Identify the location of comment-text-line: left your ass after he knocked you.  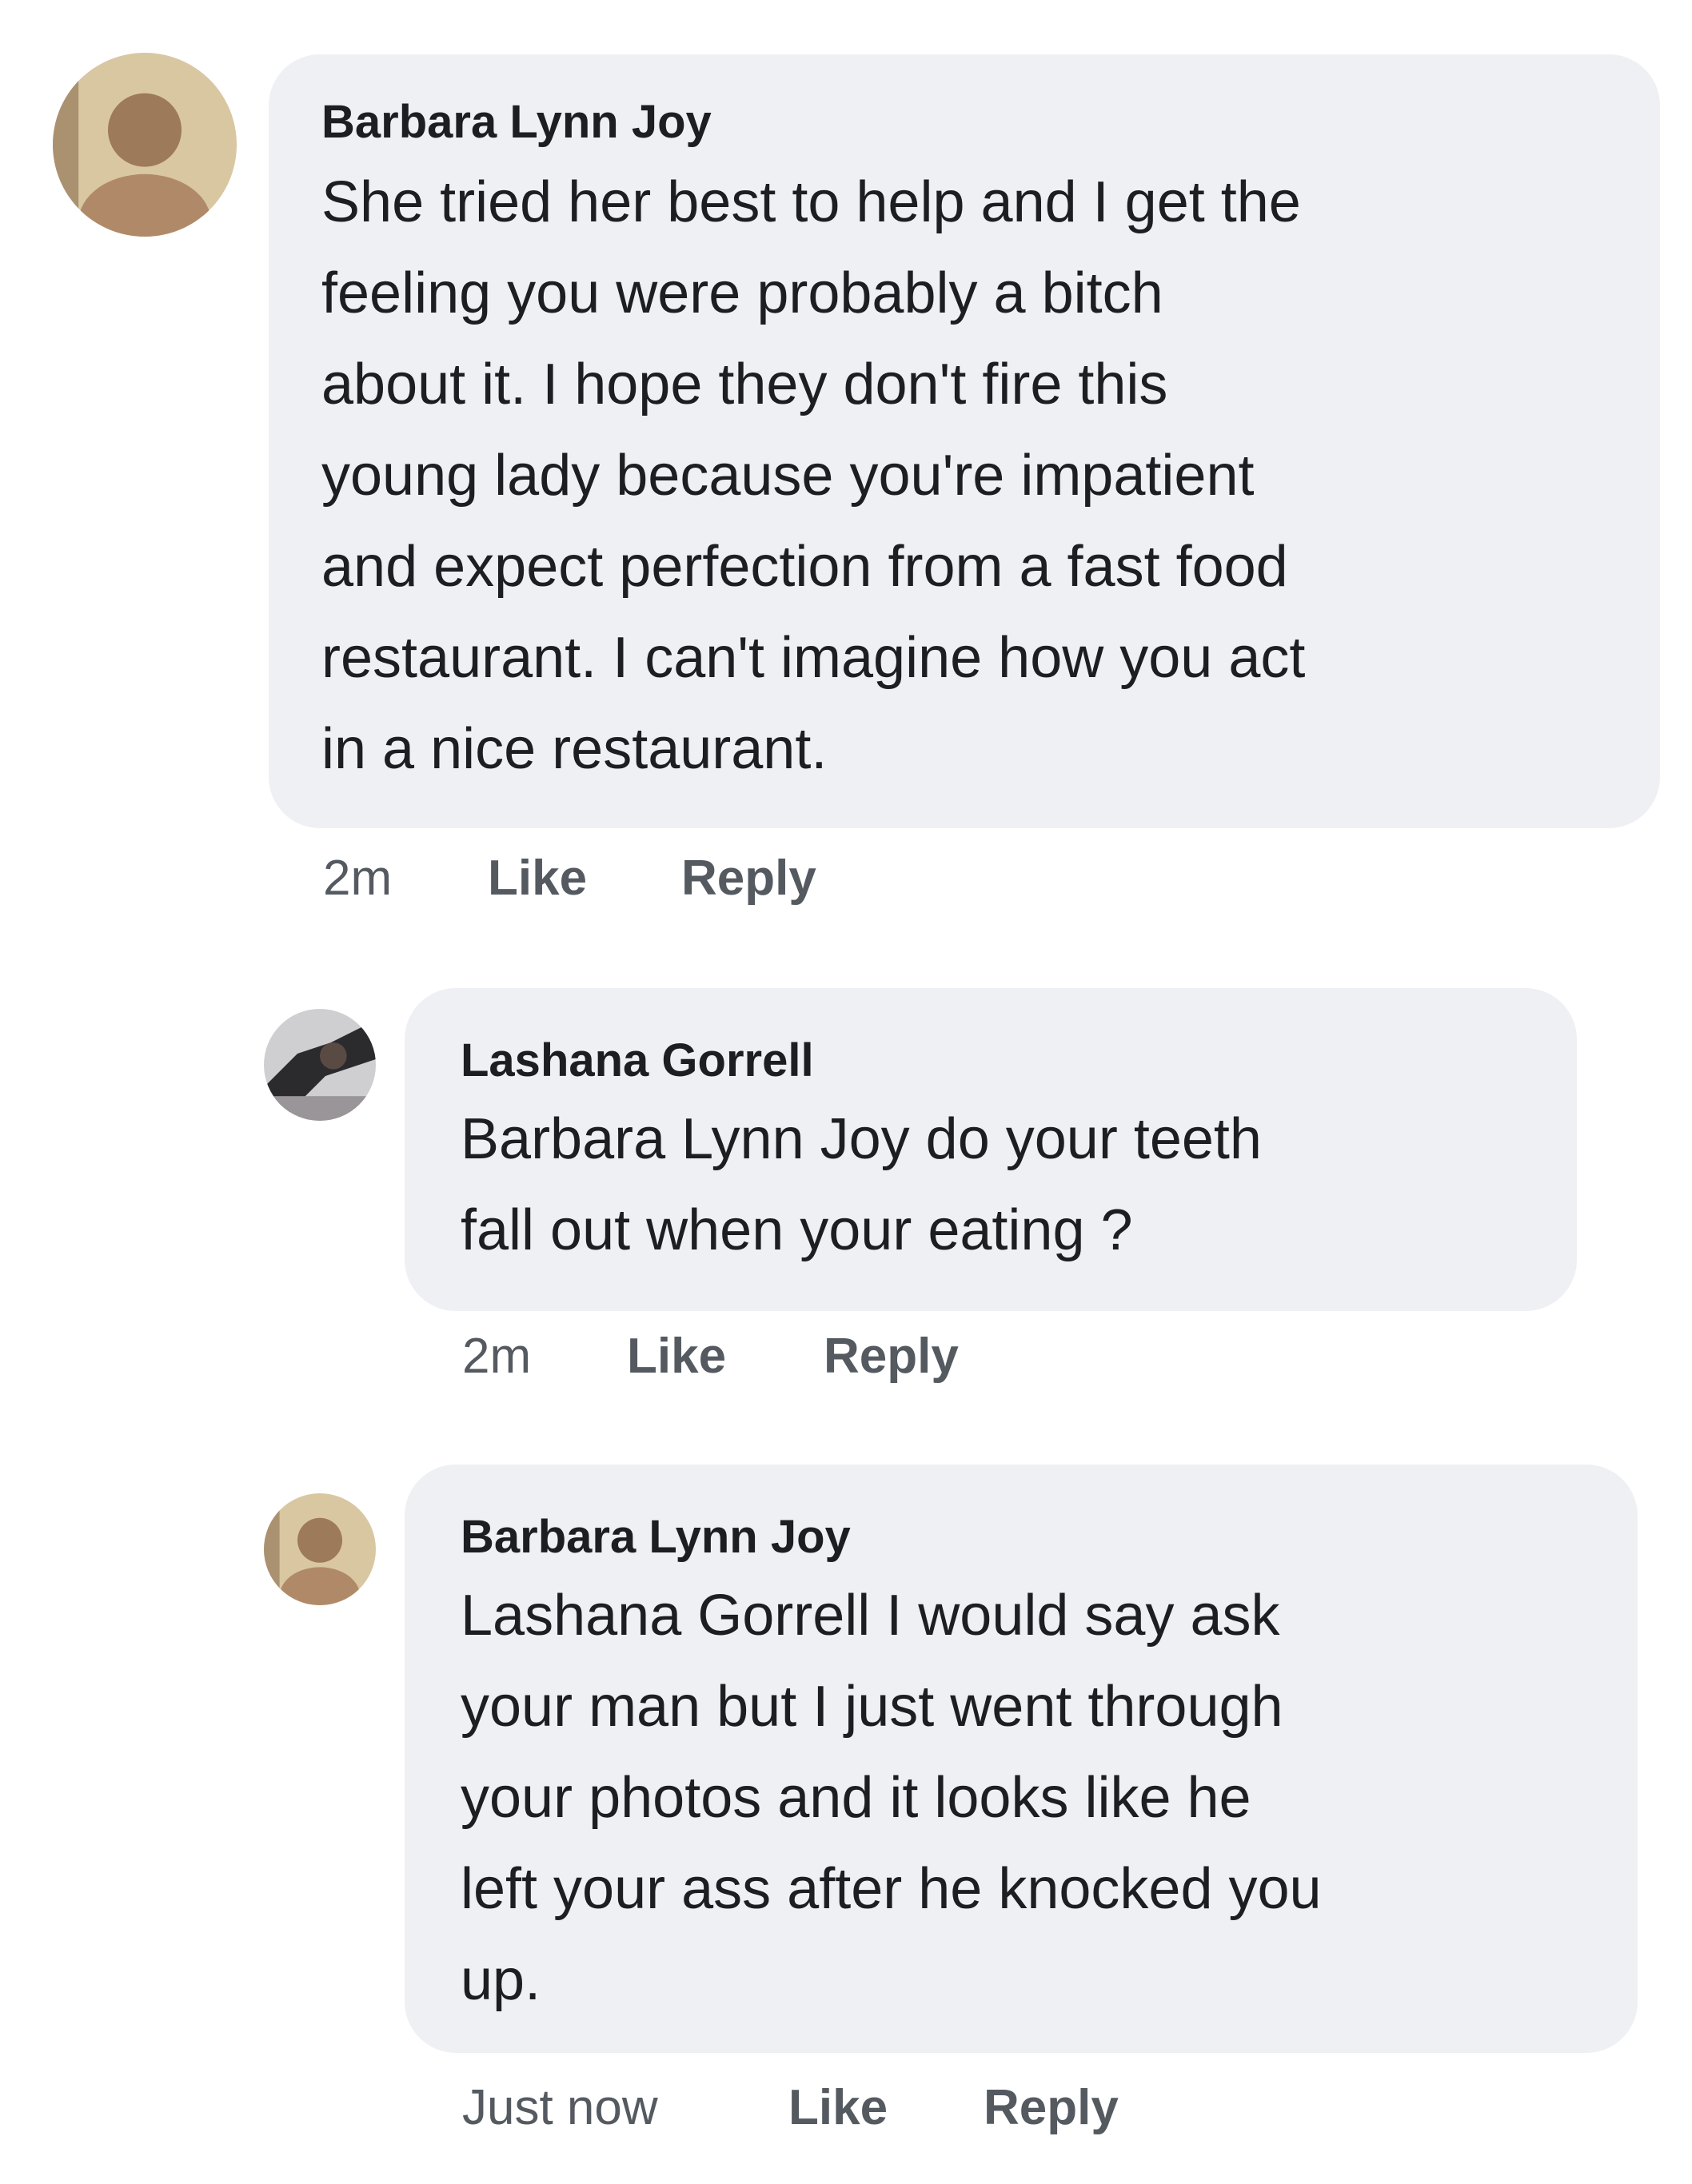
(891, 1889).